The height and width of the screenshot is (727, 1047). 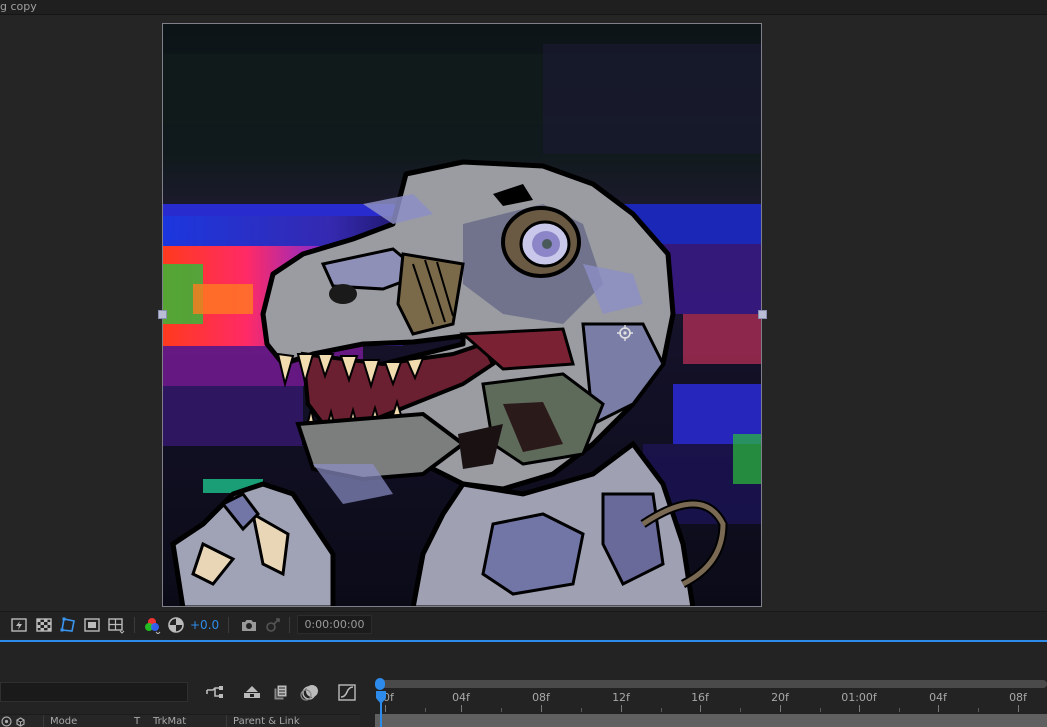 I want to click on lock-icon, so click(x=20, y=721).